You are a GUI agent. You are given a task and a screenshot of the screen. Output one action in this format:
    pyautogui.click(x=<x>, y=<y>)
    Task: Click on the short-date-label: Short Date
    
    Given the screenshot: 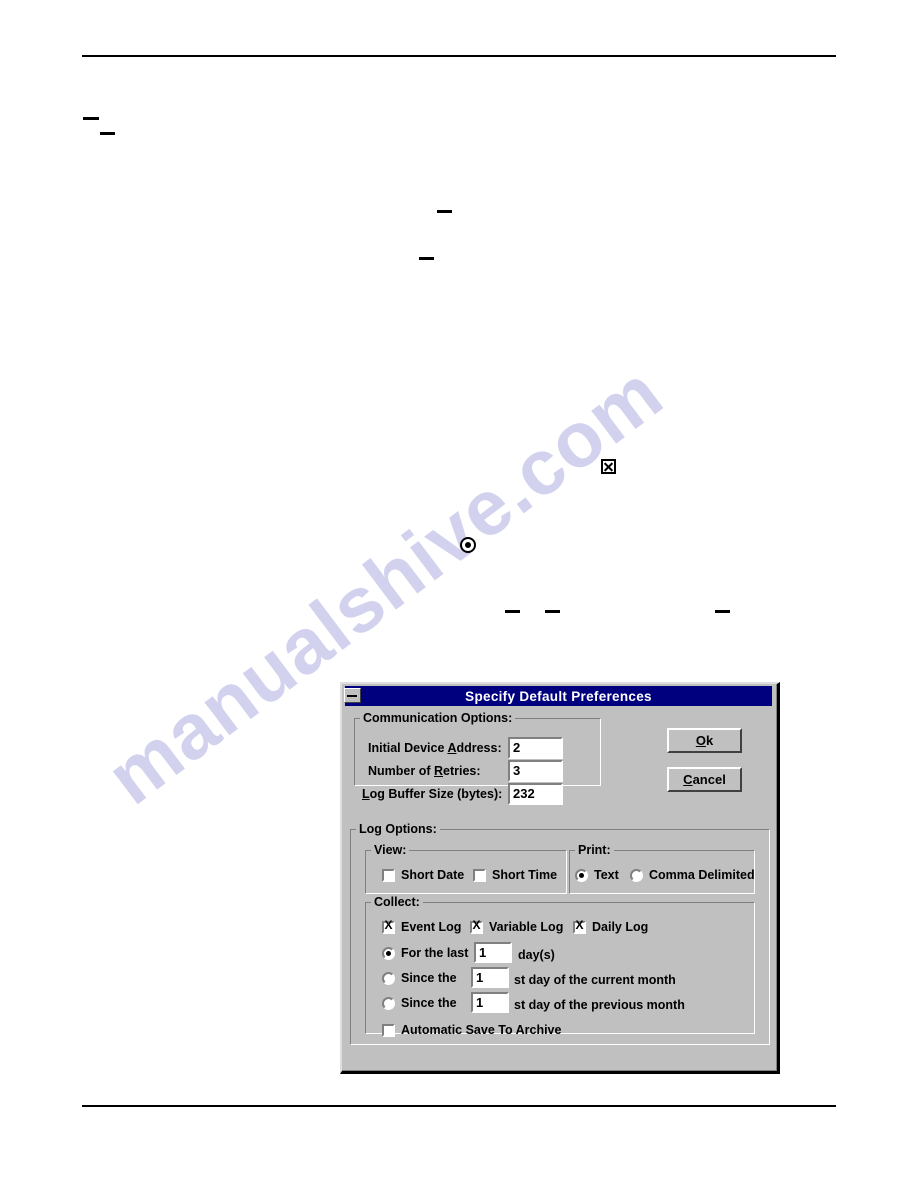 What is the action you would take?
    pyautogui.click(x=433, y=875)
    